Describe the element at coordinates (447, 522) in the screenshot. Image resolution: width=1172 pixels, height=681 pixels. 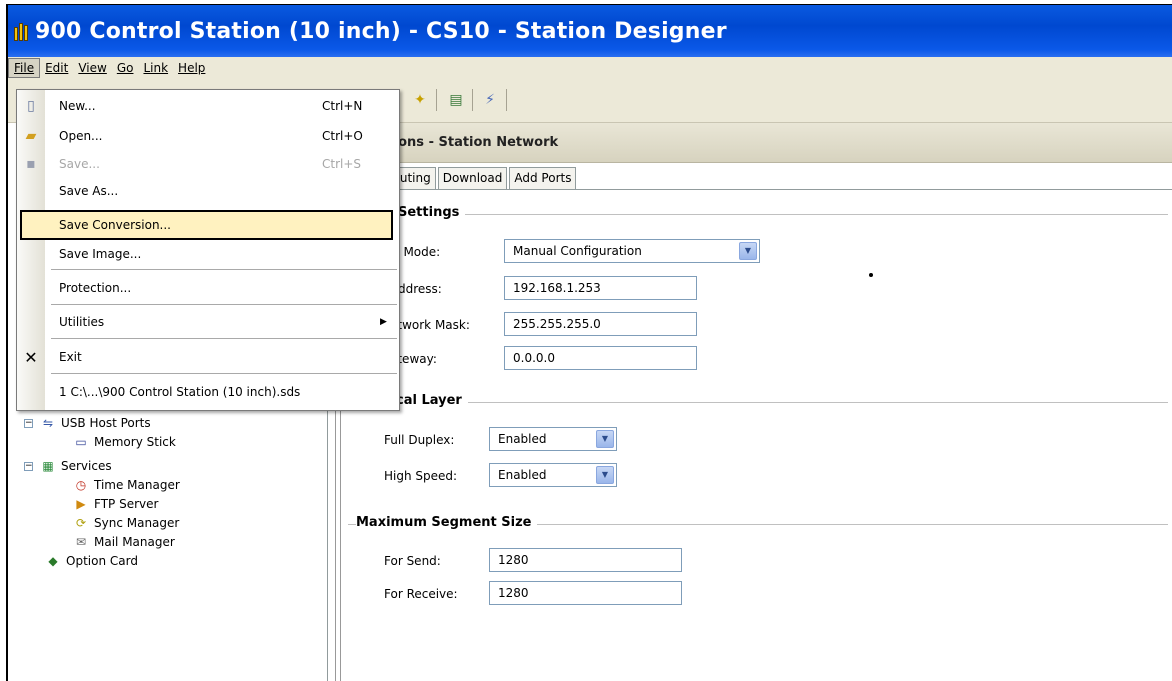
I see `group-title-max-segment: Maximum Segment Size` at that location.